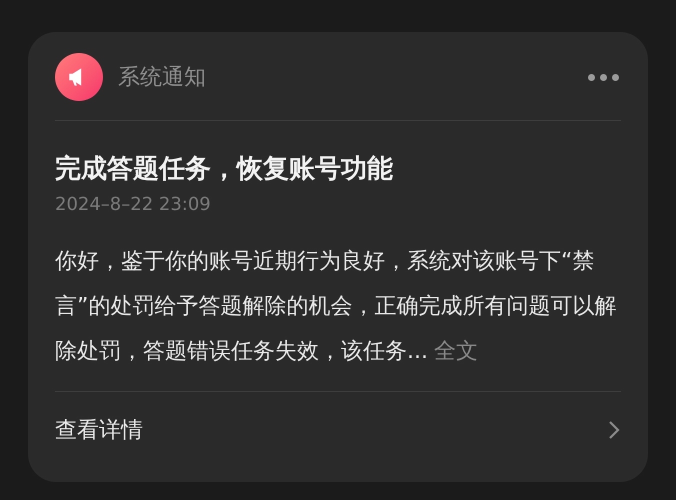 The image size is (676, 500). I want to click on notification-date: 2024–8–22 23:09, so click(133, 205).